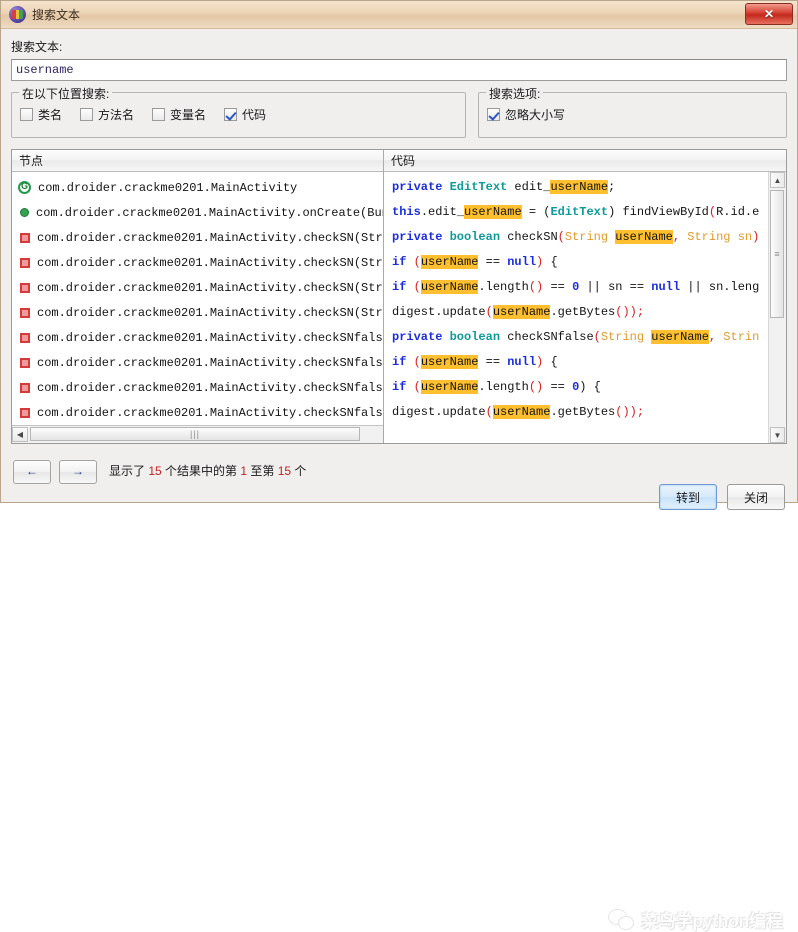 The height and width of the screenshot is (932, 798). Describe the element at coordinates (26, 114) in the screenshot. I see `checkbox-class-name-box` at that location.